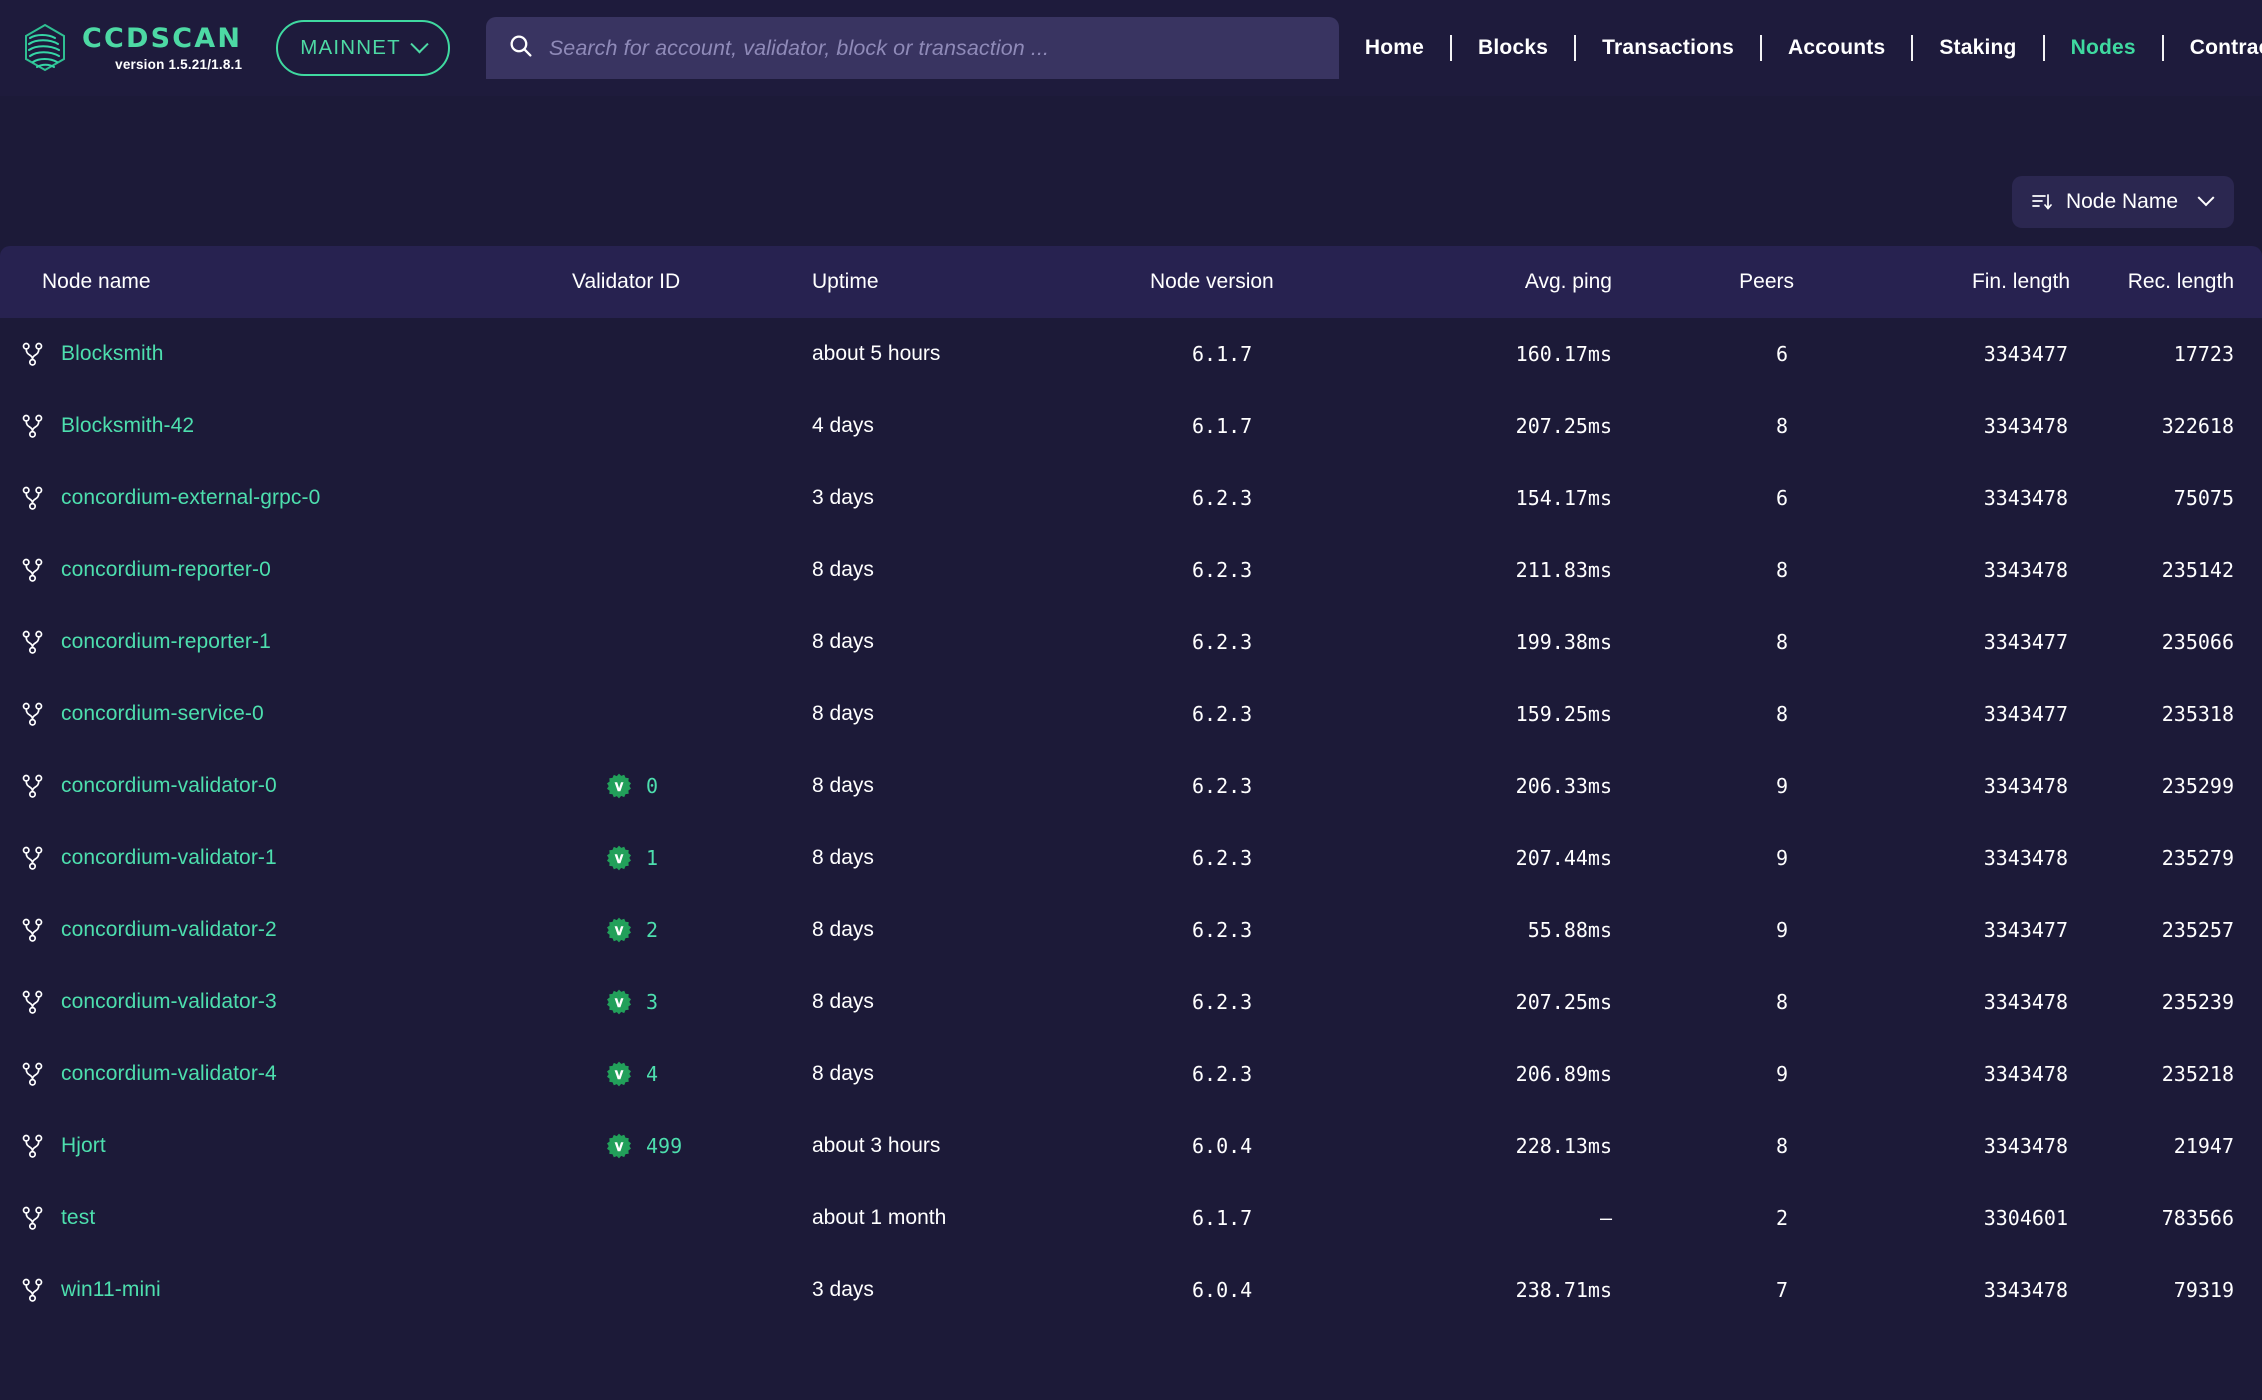 This screenshot has height=1400, width=2262. I want to click on cell-rec-length: 75075, so click(2203, 498).